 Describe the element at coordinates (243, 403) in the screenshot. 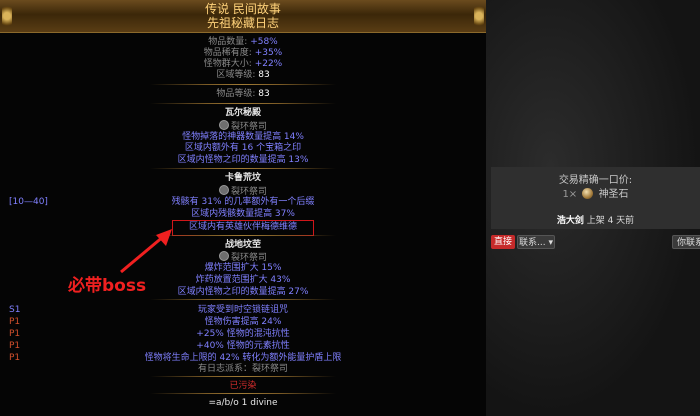

I see `item-note: =a/b/o 1 divine` at that location.